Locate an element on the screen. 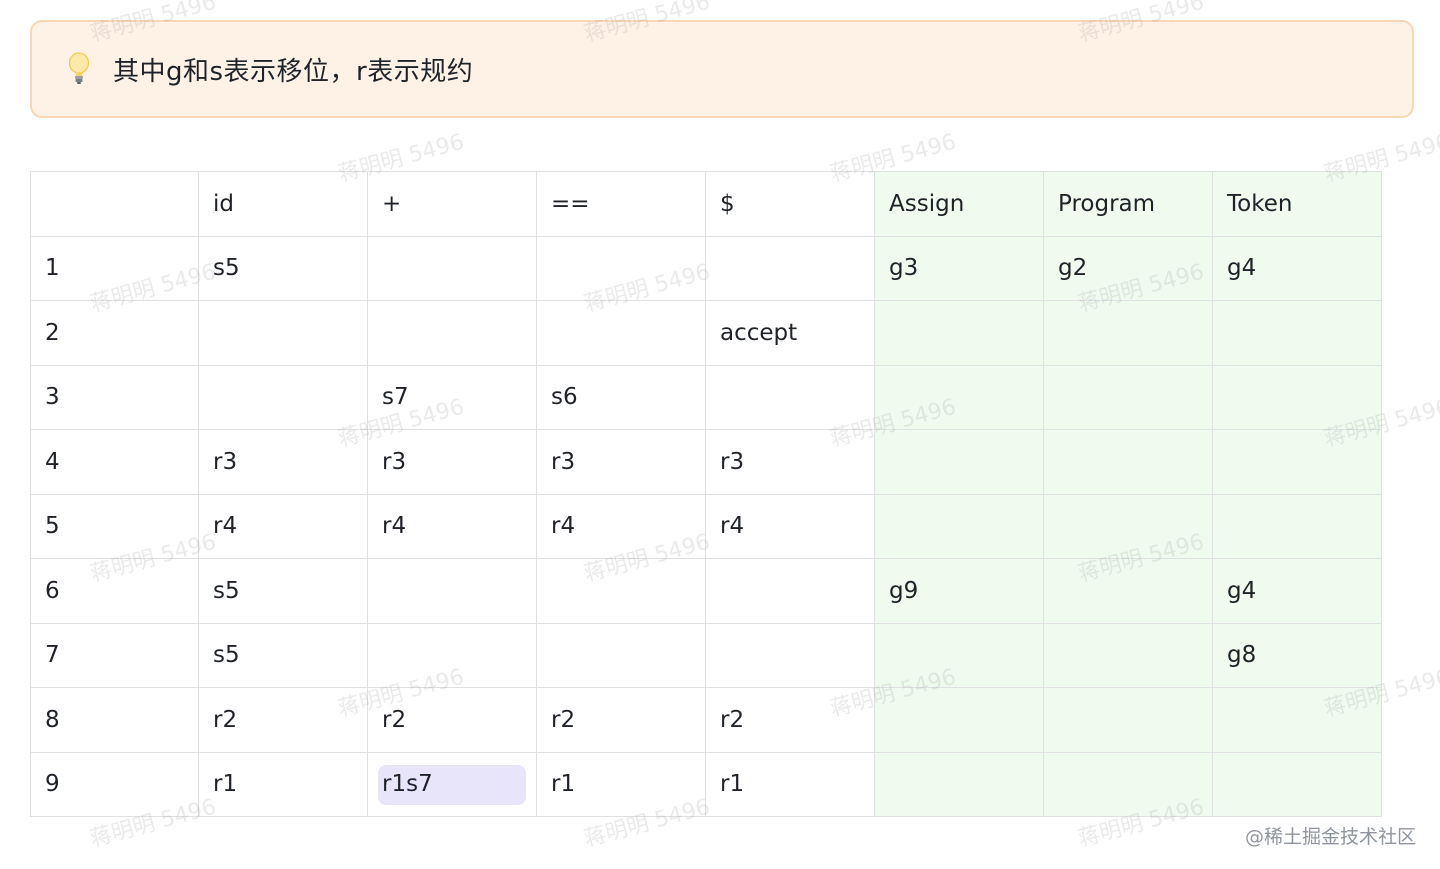 This screenshot has height=869, width=1440. table-header-cell: + is located at coordinates (452, 204).